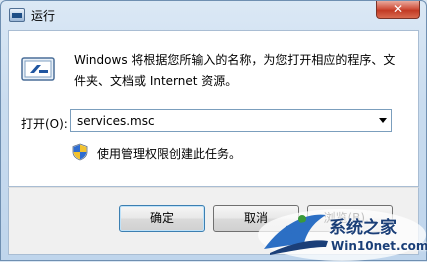 The height and width of the screenshot is (262, 427). Describe the element at coordinates (44, 124) in the screenshot. I see `open-label: 打开(O):` at that location.